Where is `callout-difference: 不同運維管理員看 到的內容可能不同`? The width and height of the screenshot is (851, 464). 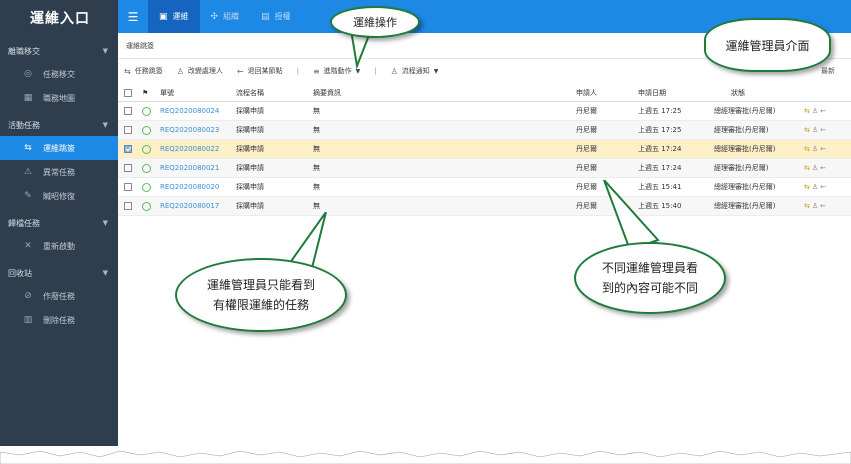 callout-difference: 不同運維管理員看 到的內容可能不同 is located at coordinates (650, 278).